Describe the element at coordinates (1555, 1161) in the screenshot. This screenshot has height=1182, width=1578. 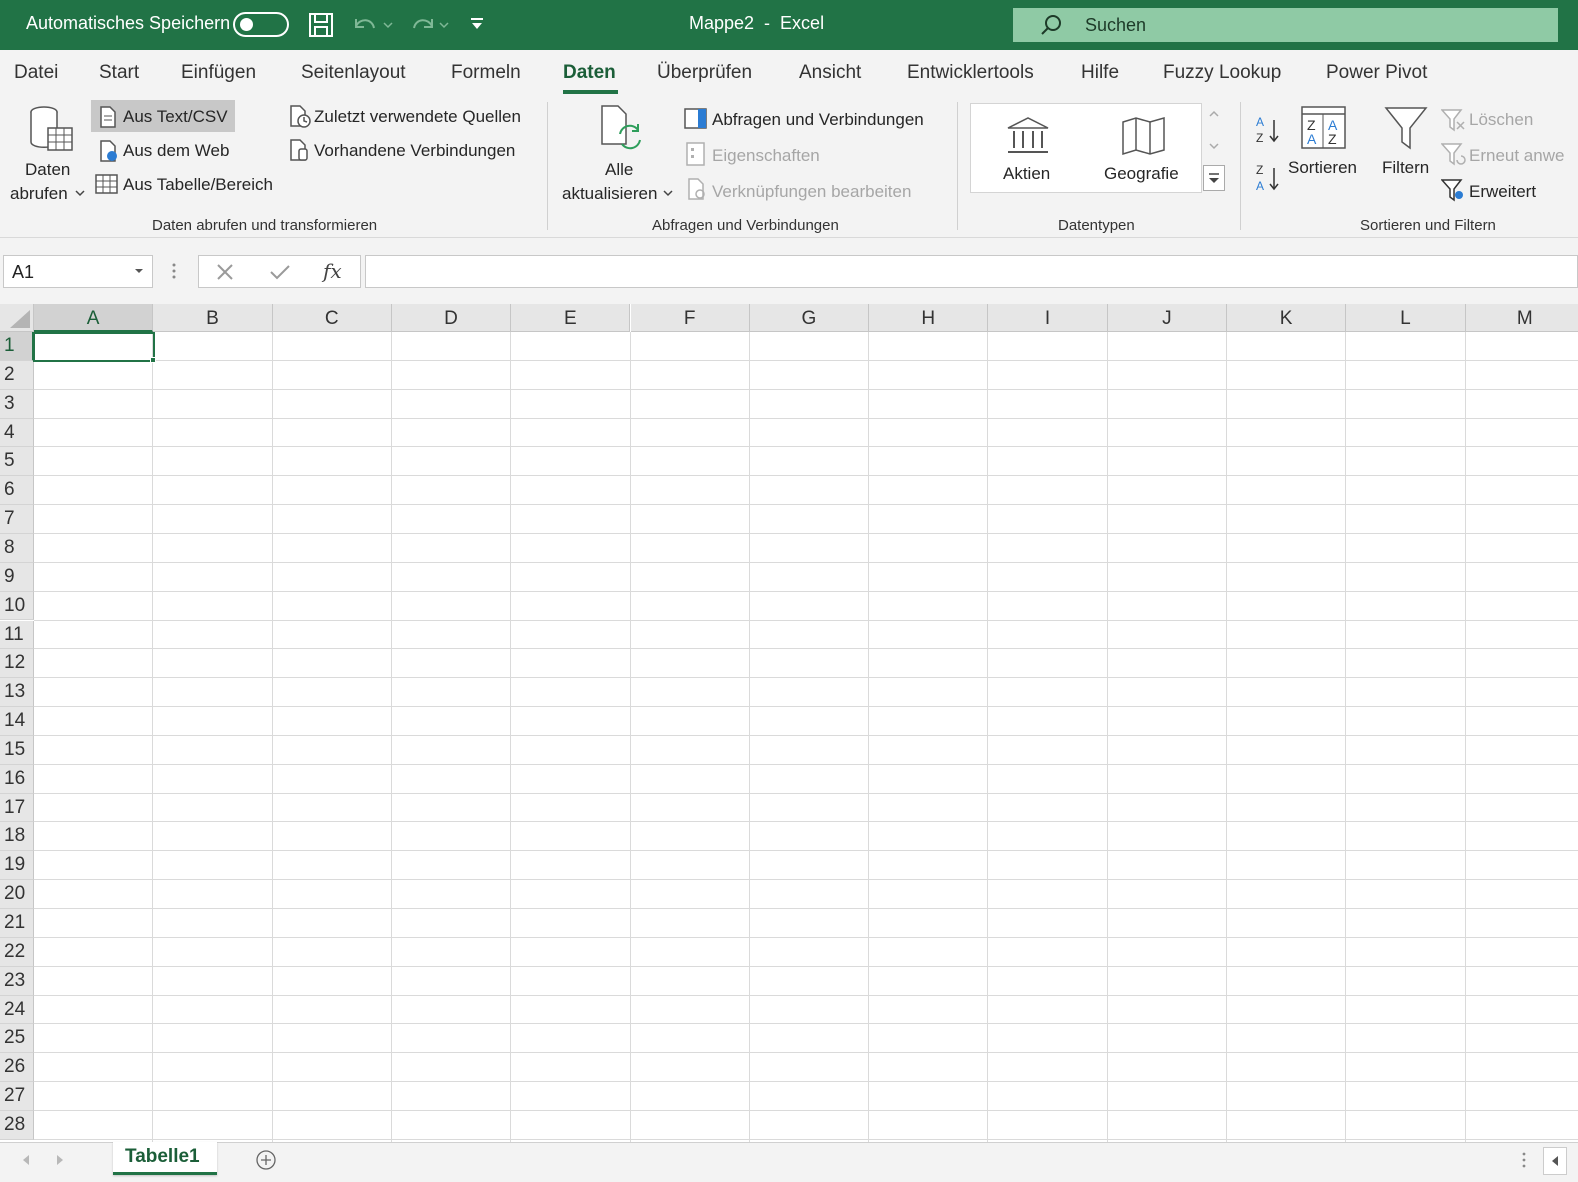
I see `horizontal-scroll-left-icon` at that location.